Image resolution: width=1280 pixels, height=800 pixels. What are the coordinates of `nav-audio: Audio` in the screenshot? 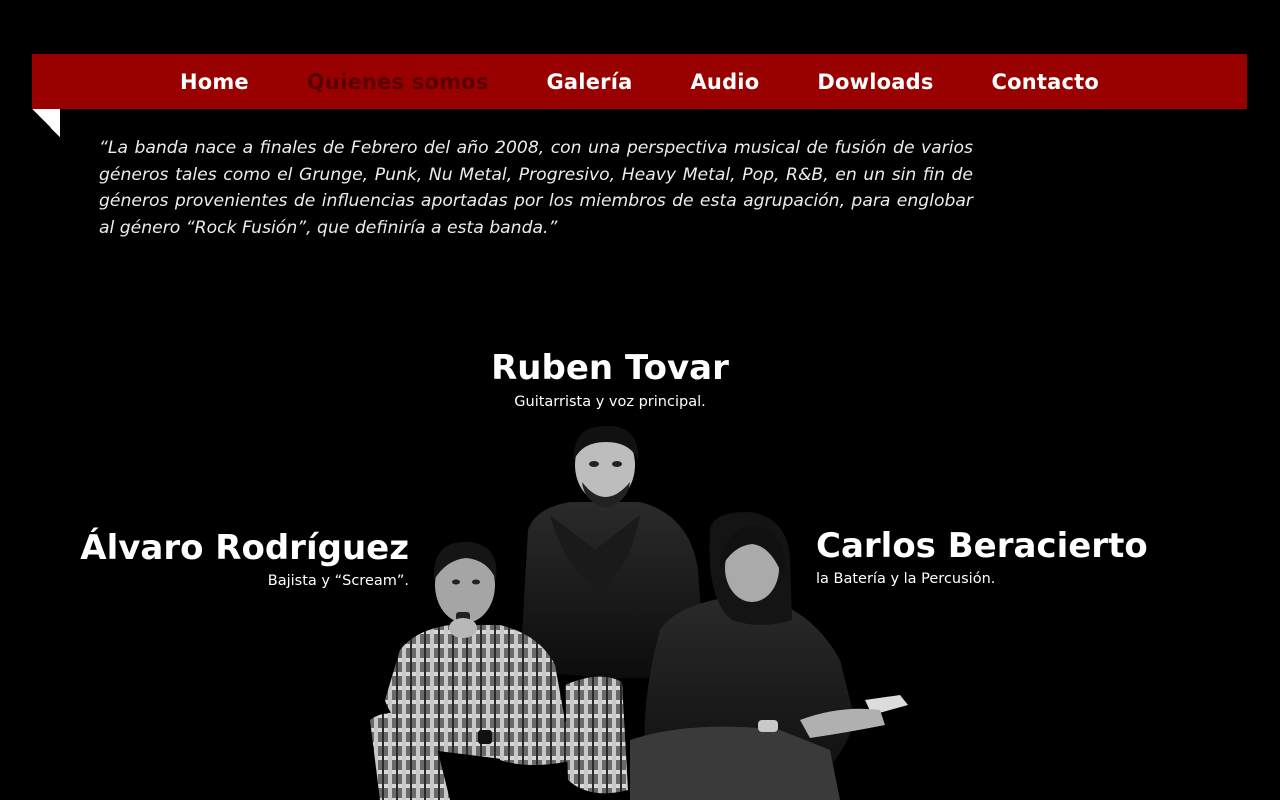 It's located at (724, 82).